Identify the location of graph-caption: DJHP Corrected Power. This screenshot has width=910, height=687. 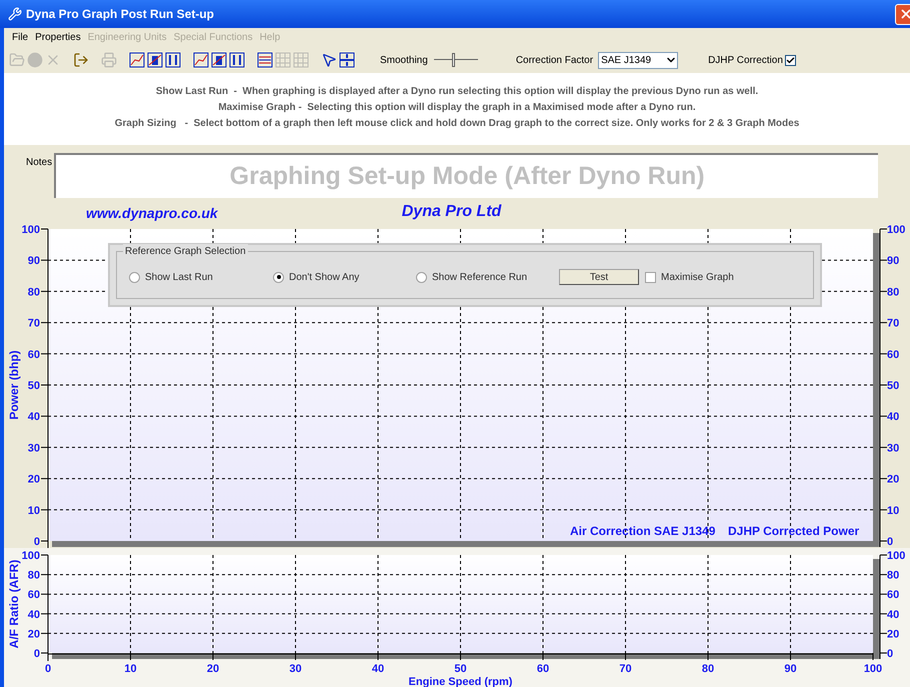
(794, 531).